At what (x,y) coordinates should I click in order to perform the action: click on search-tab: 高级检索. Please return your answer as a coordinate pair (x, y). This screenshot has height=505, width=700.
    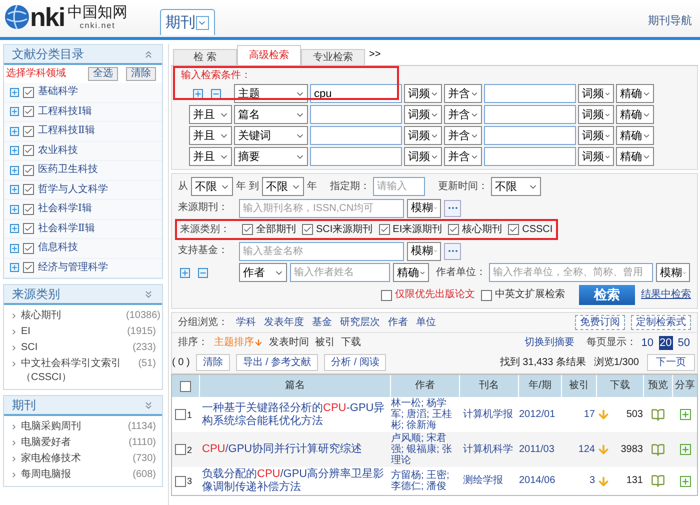
    Looking at the image, I should click on (269, 55).